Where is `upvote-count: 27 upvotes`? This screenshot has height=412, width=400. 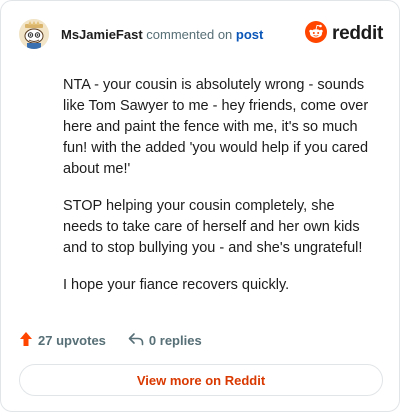
upvote-count: 27 upvotes is located at coordinates (72, 340).